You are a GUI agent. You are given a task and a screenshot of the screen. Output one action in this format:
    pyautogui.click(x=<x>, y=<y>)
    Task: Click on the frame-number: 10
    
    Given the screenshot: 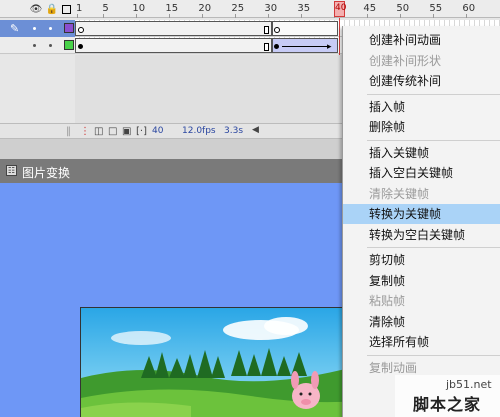 What is the action you would take?
    pyautogui.click(x=139, y=8)
    